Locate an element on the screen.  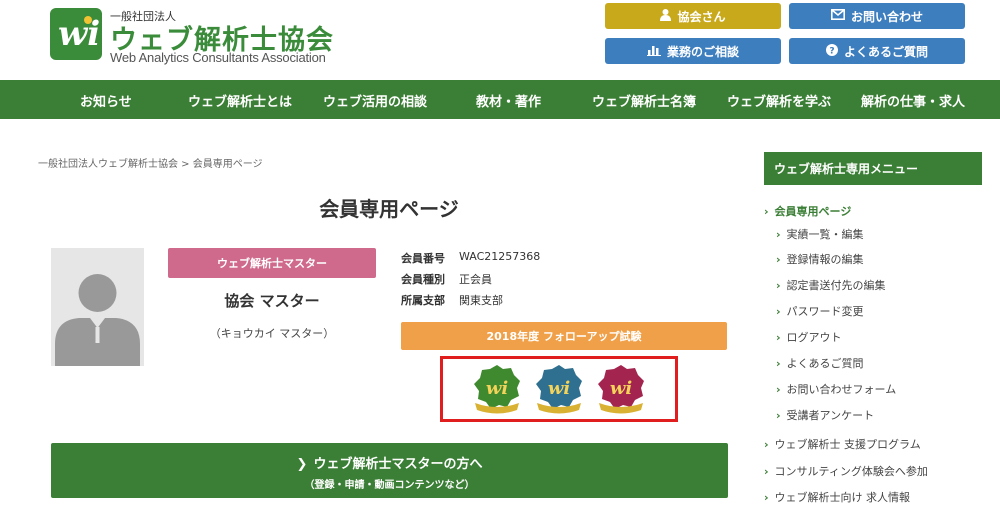
member-name: 協会 マスター is located at coordinates (272, 301).